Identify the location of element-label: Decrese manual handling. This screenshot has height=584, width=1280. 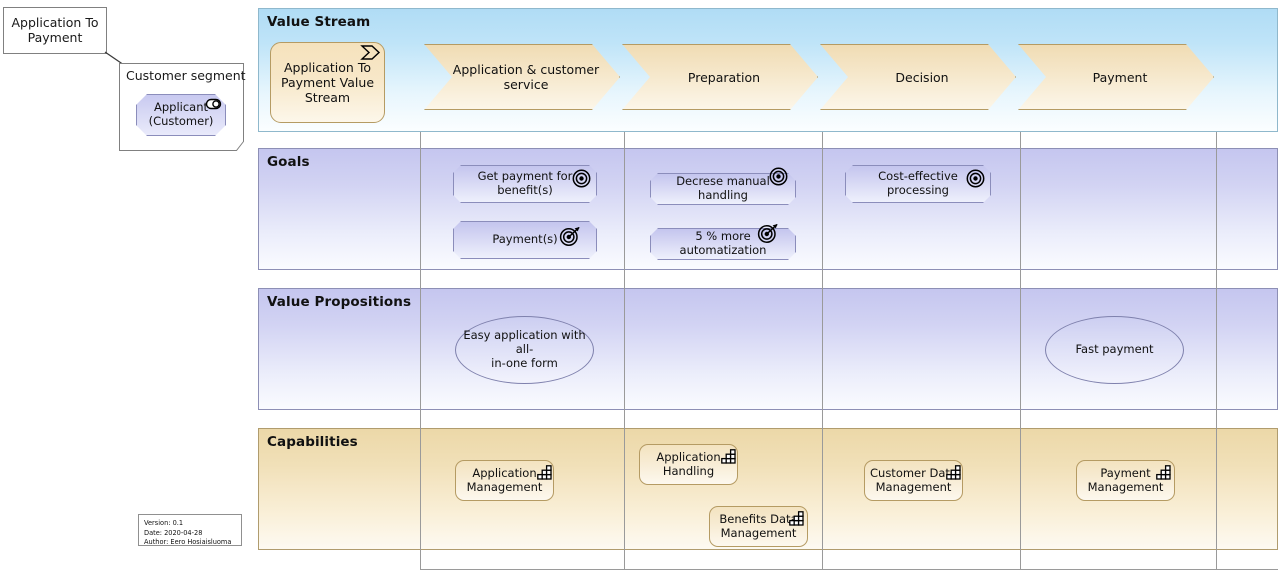
(723, 188).